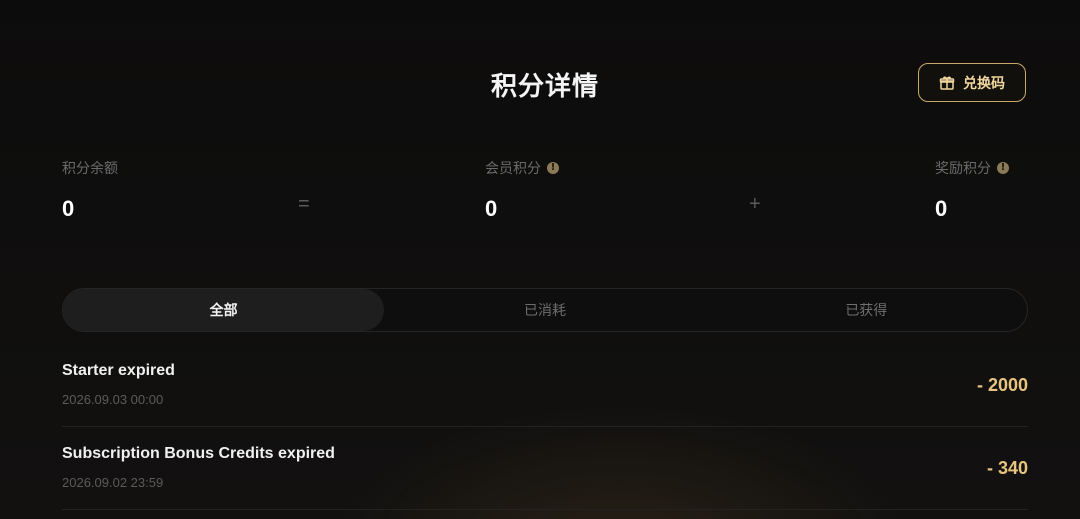 This screenshot has height=519, width=1080. What do you see at coordinates (68, 208) in the screenshot?
I see `balance-value: 0` at bounding box center [68, 208].